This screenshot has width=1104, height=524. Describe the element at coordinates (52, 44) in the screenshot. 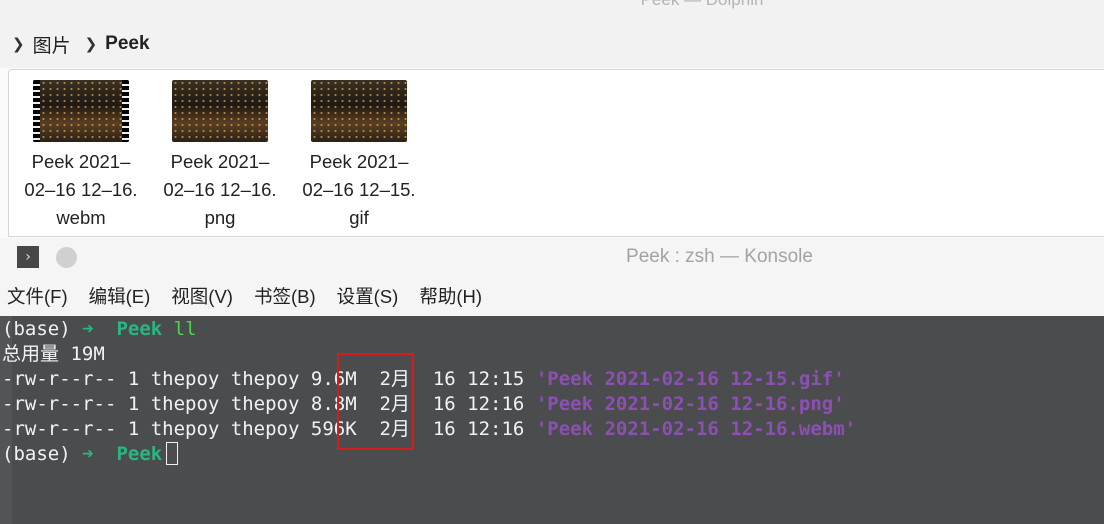

I see `breadcrumb-item-pictures: 图片` at that location.